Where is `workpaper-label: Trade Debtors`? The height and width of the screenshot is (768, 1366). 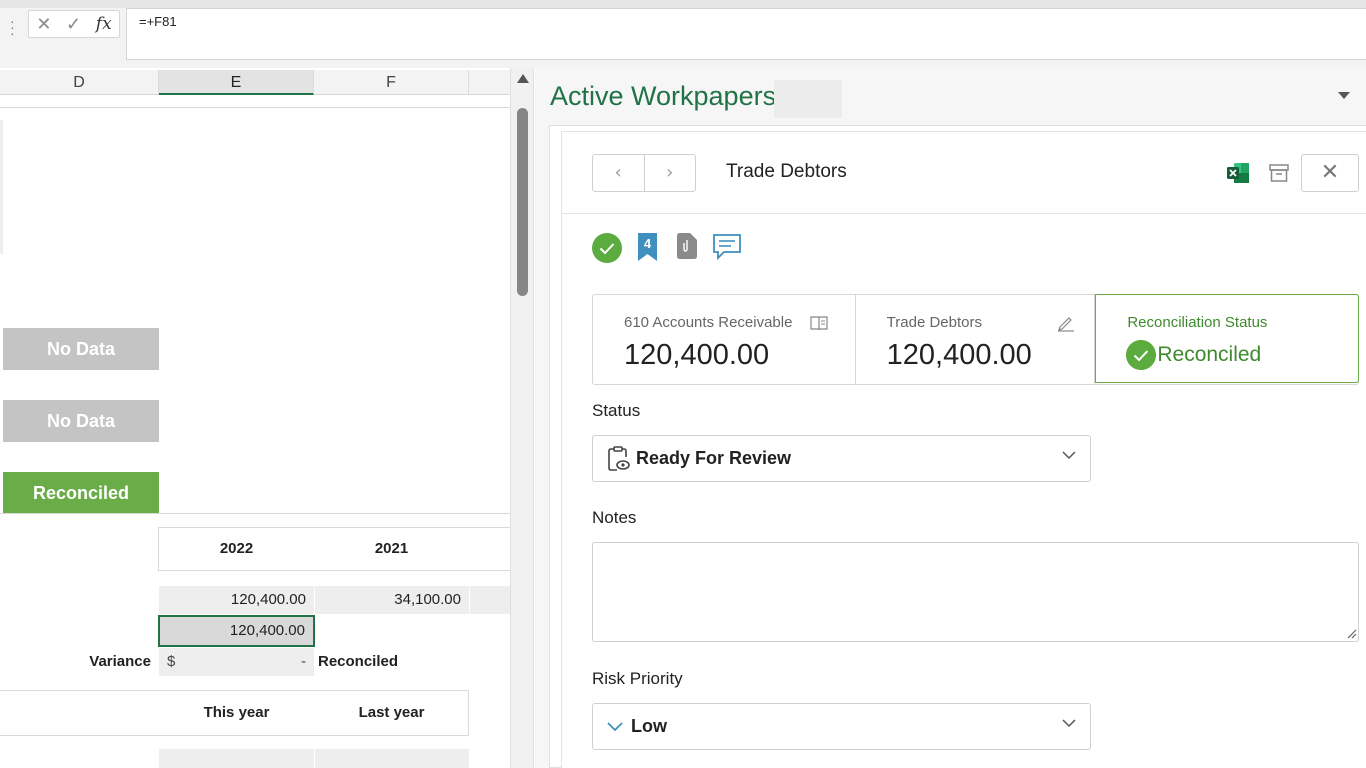
workpaper-label: Trade Debtors is located at coordinates (934, 322).